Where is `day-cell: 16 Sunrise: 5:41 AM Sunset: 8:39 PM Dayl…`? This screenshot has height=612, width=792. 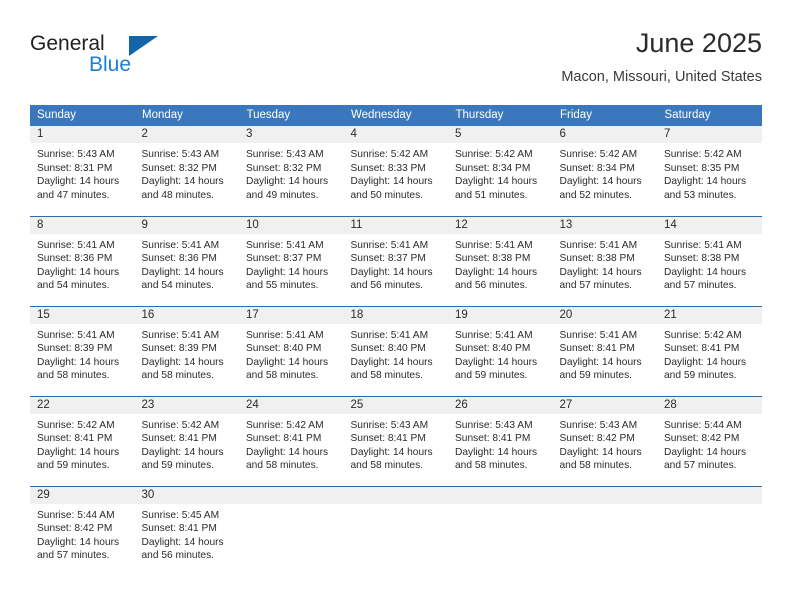
day-cell: 16 Sunrise: 5:41 AM Sunset: 8:39 PM Dayl… is located at coordinates (186, 350).